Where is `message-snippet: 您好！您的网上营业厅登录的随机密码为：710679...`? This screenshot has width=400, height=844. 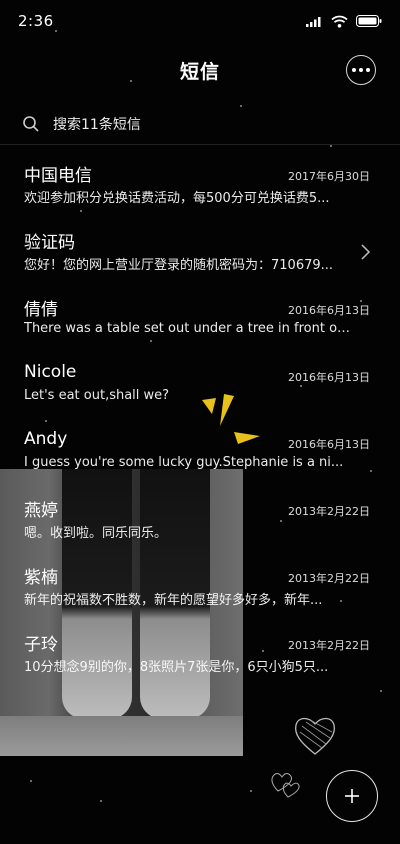
message-snippet: 您好！您的网上营业厅登录的随机密码为：710679... is located at coordinates (179, 265).